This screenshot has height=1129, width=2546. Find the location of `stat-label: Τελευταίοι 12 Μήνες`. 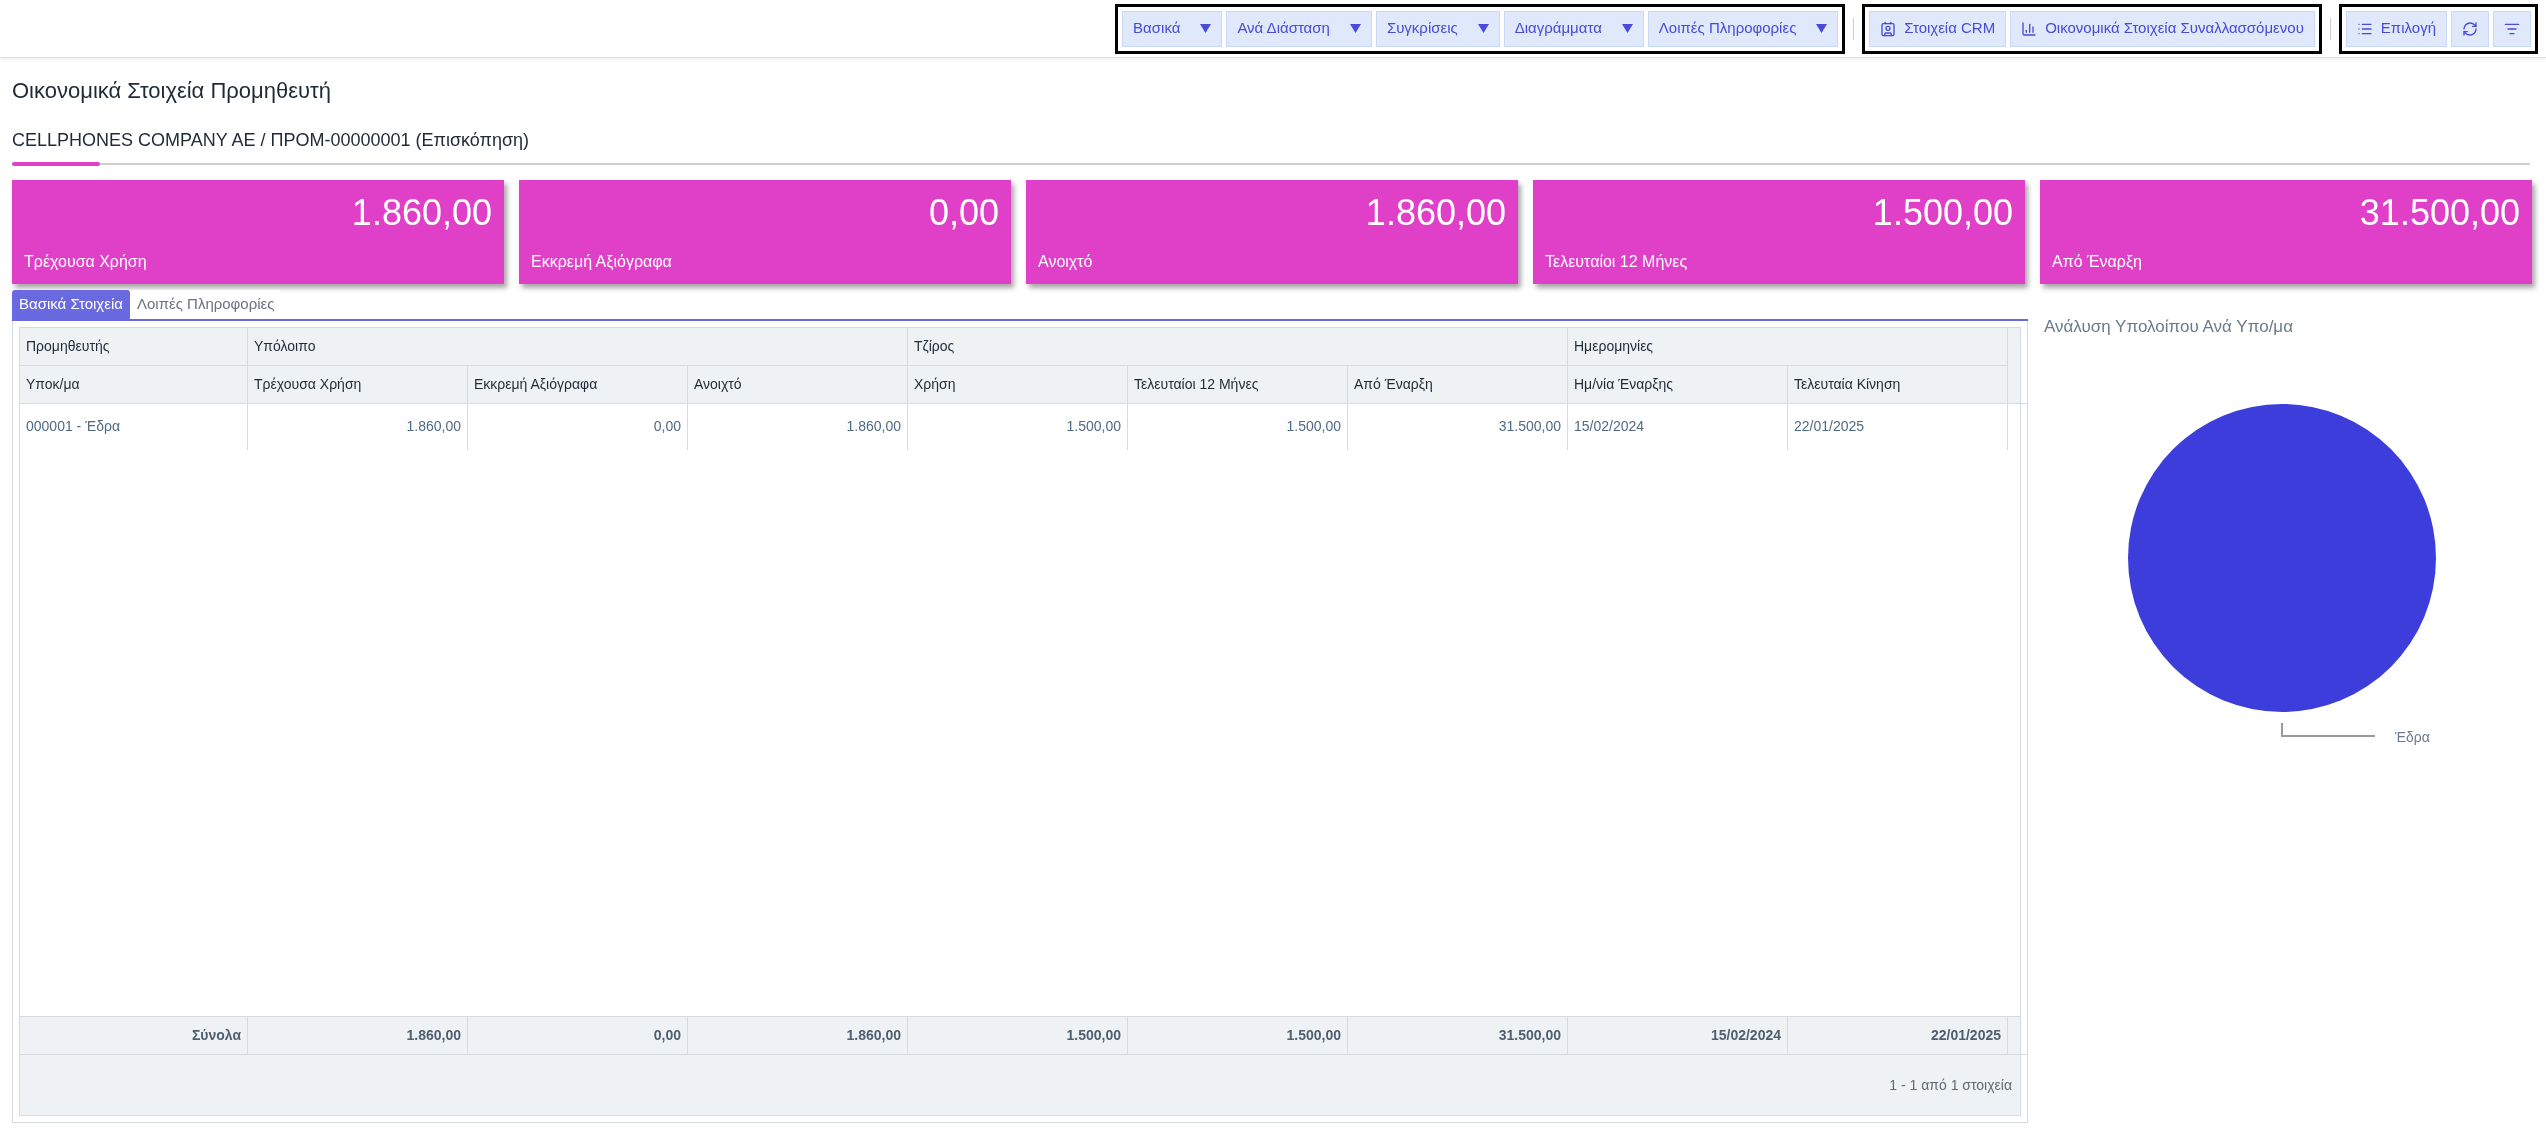

stat-label: Τελευταίοι 12 Μήνες is located at coordinates (1616, 262).